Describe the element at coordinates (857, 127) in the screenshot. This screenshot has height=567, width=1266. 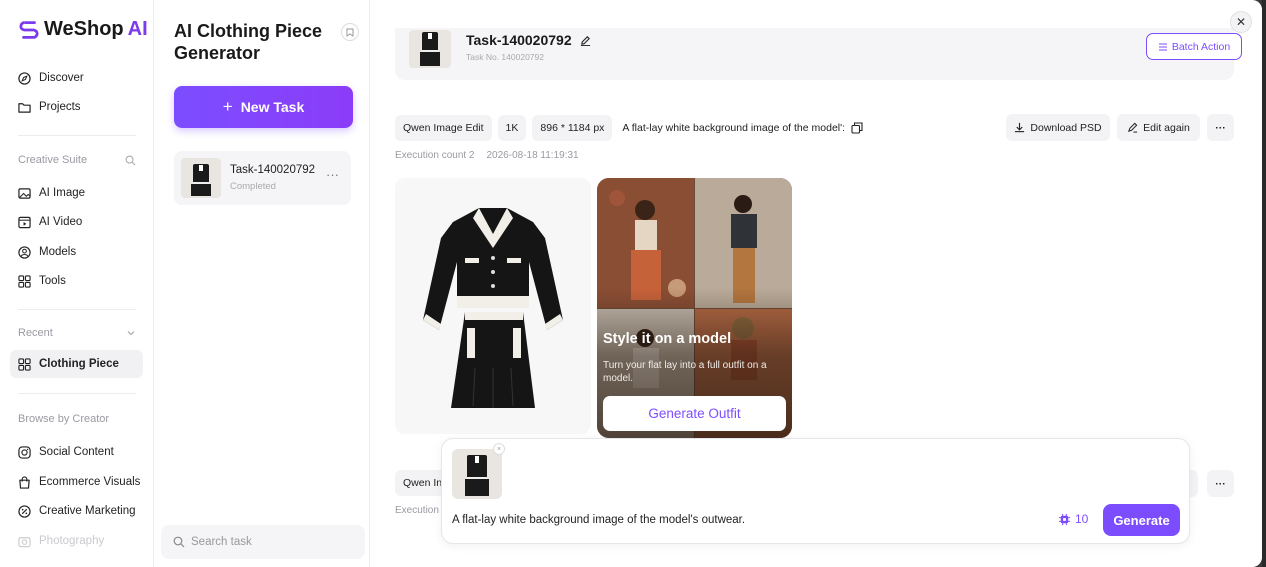
I see `copy-icon` at that location.